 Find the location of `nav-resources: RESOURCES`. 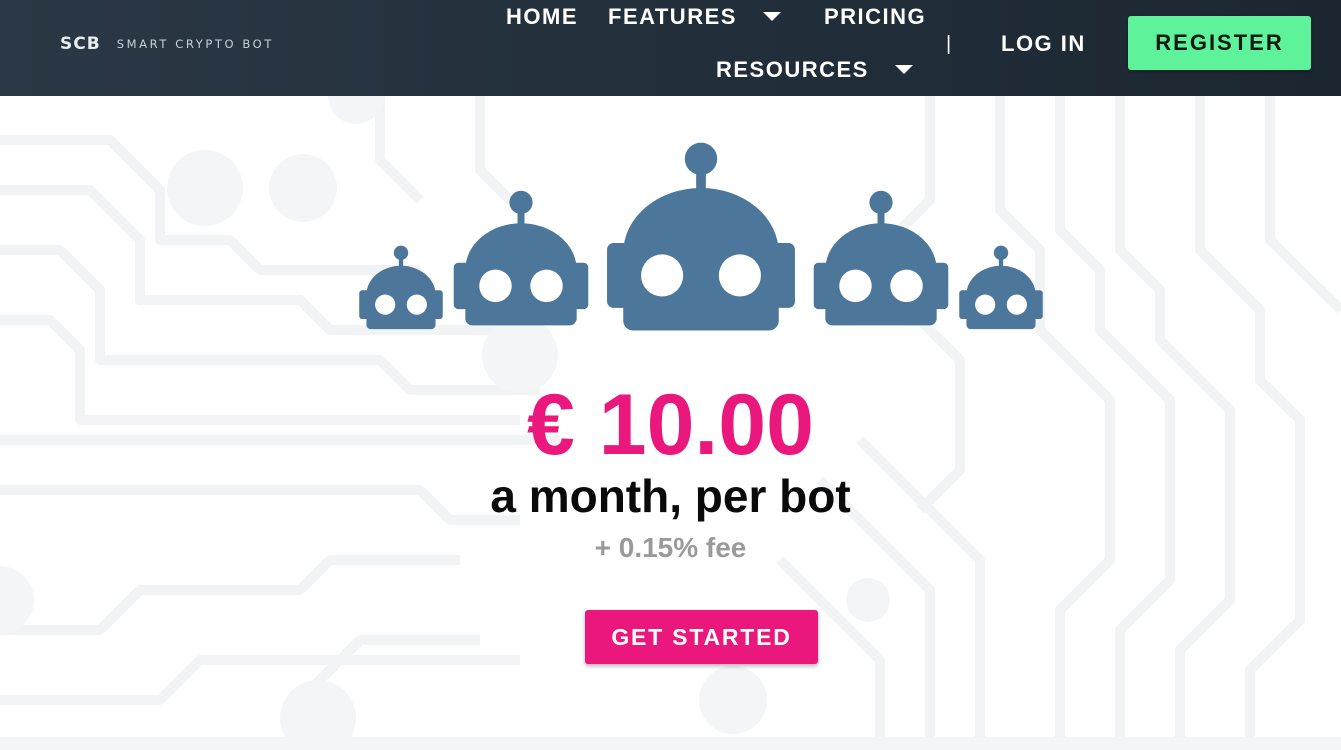

nav-resources: RESOURCES is located at coordinates (814, 70).